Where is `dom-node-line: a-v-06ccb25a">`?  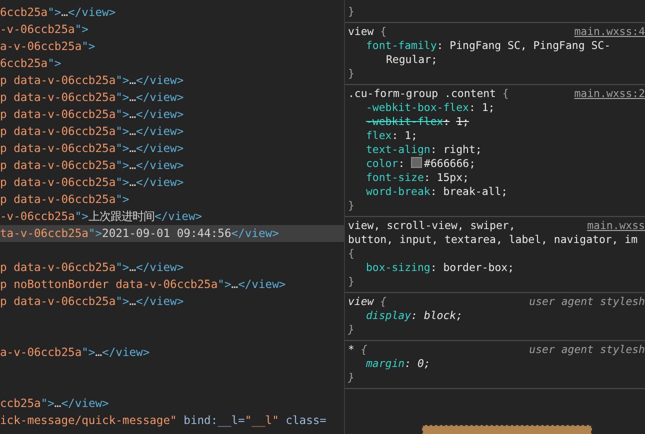
dom-node-line: a-v-06ccb25a"> is located at coordinates (172, 46).